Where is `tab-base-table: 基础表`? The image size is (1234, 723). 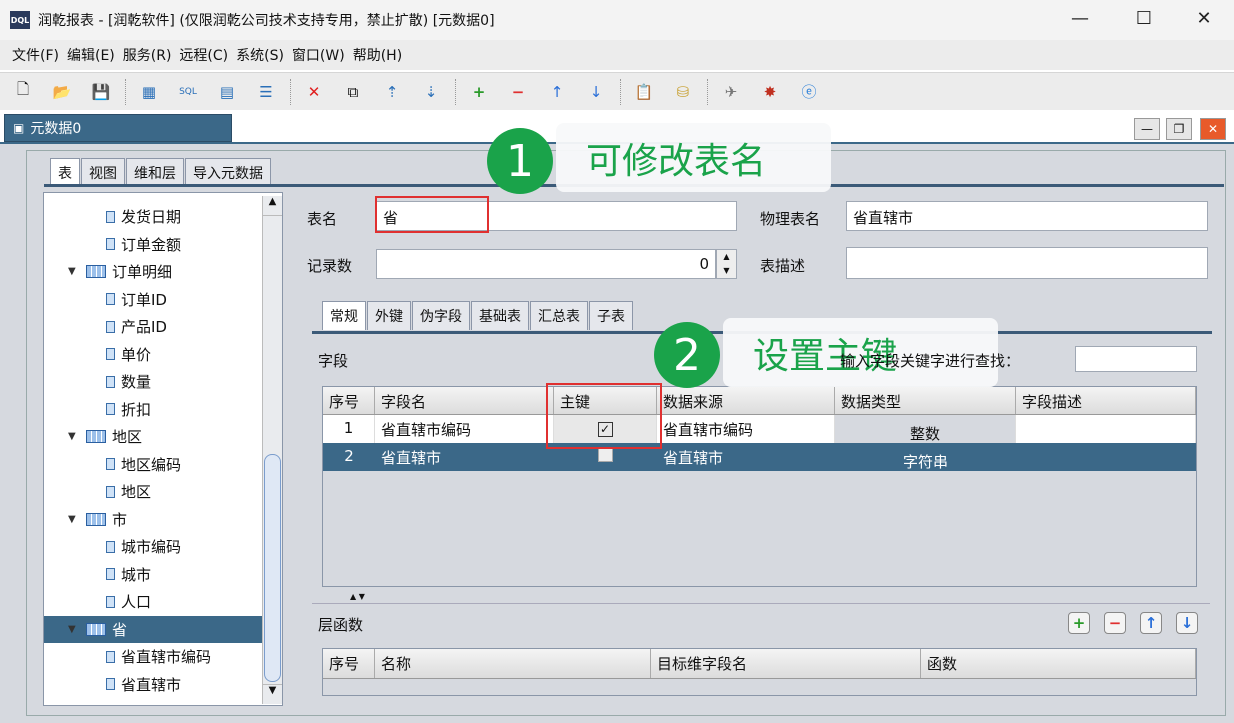 tab-base-table: 基础表 is located at coordinates (500, 315).